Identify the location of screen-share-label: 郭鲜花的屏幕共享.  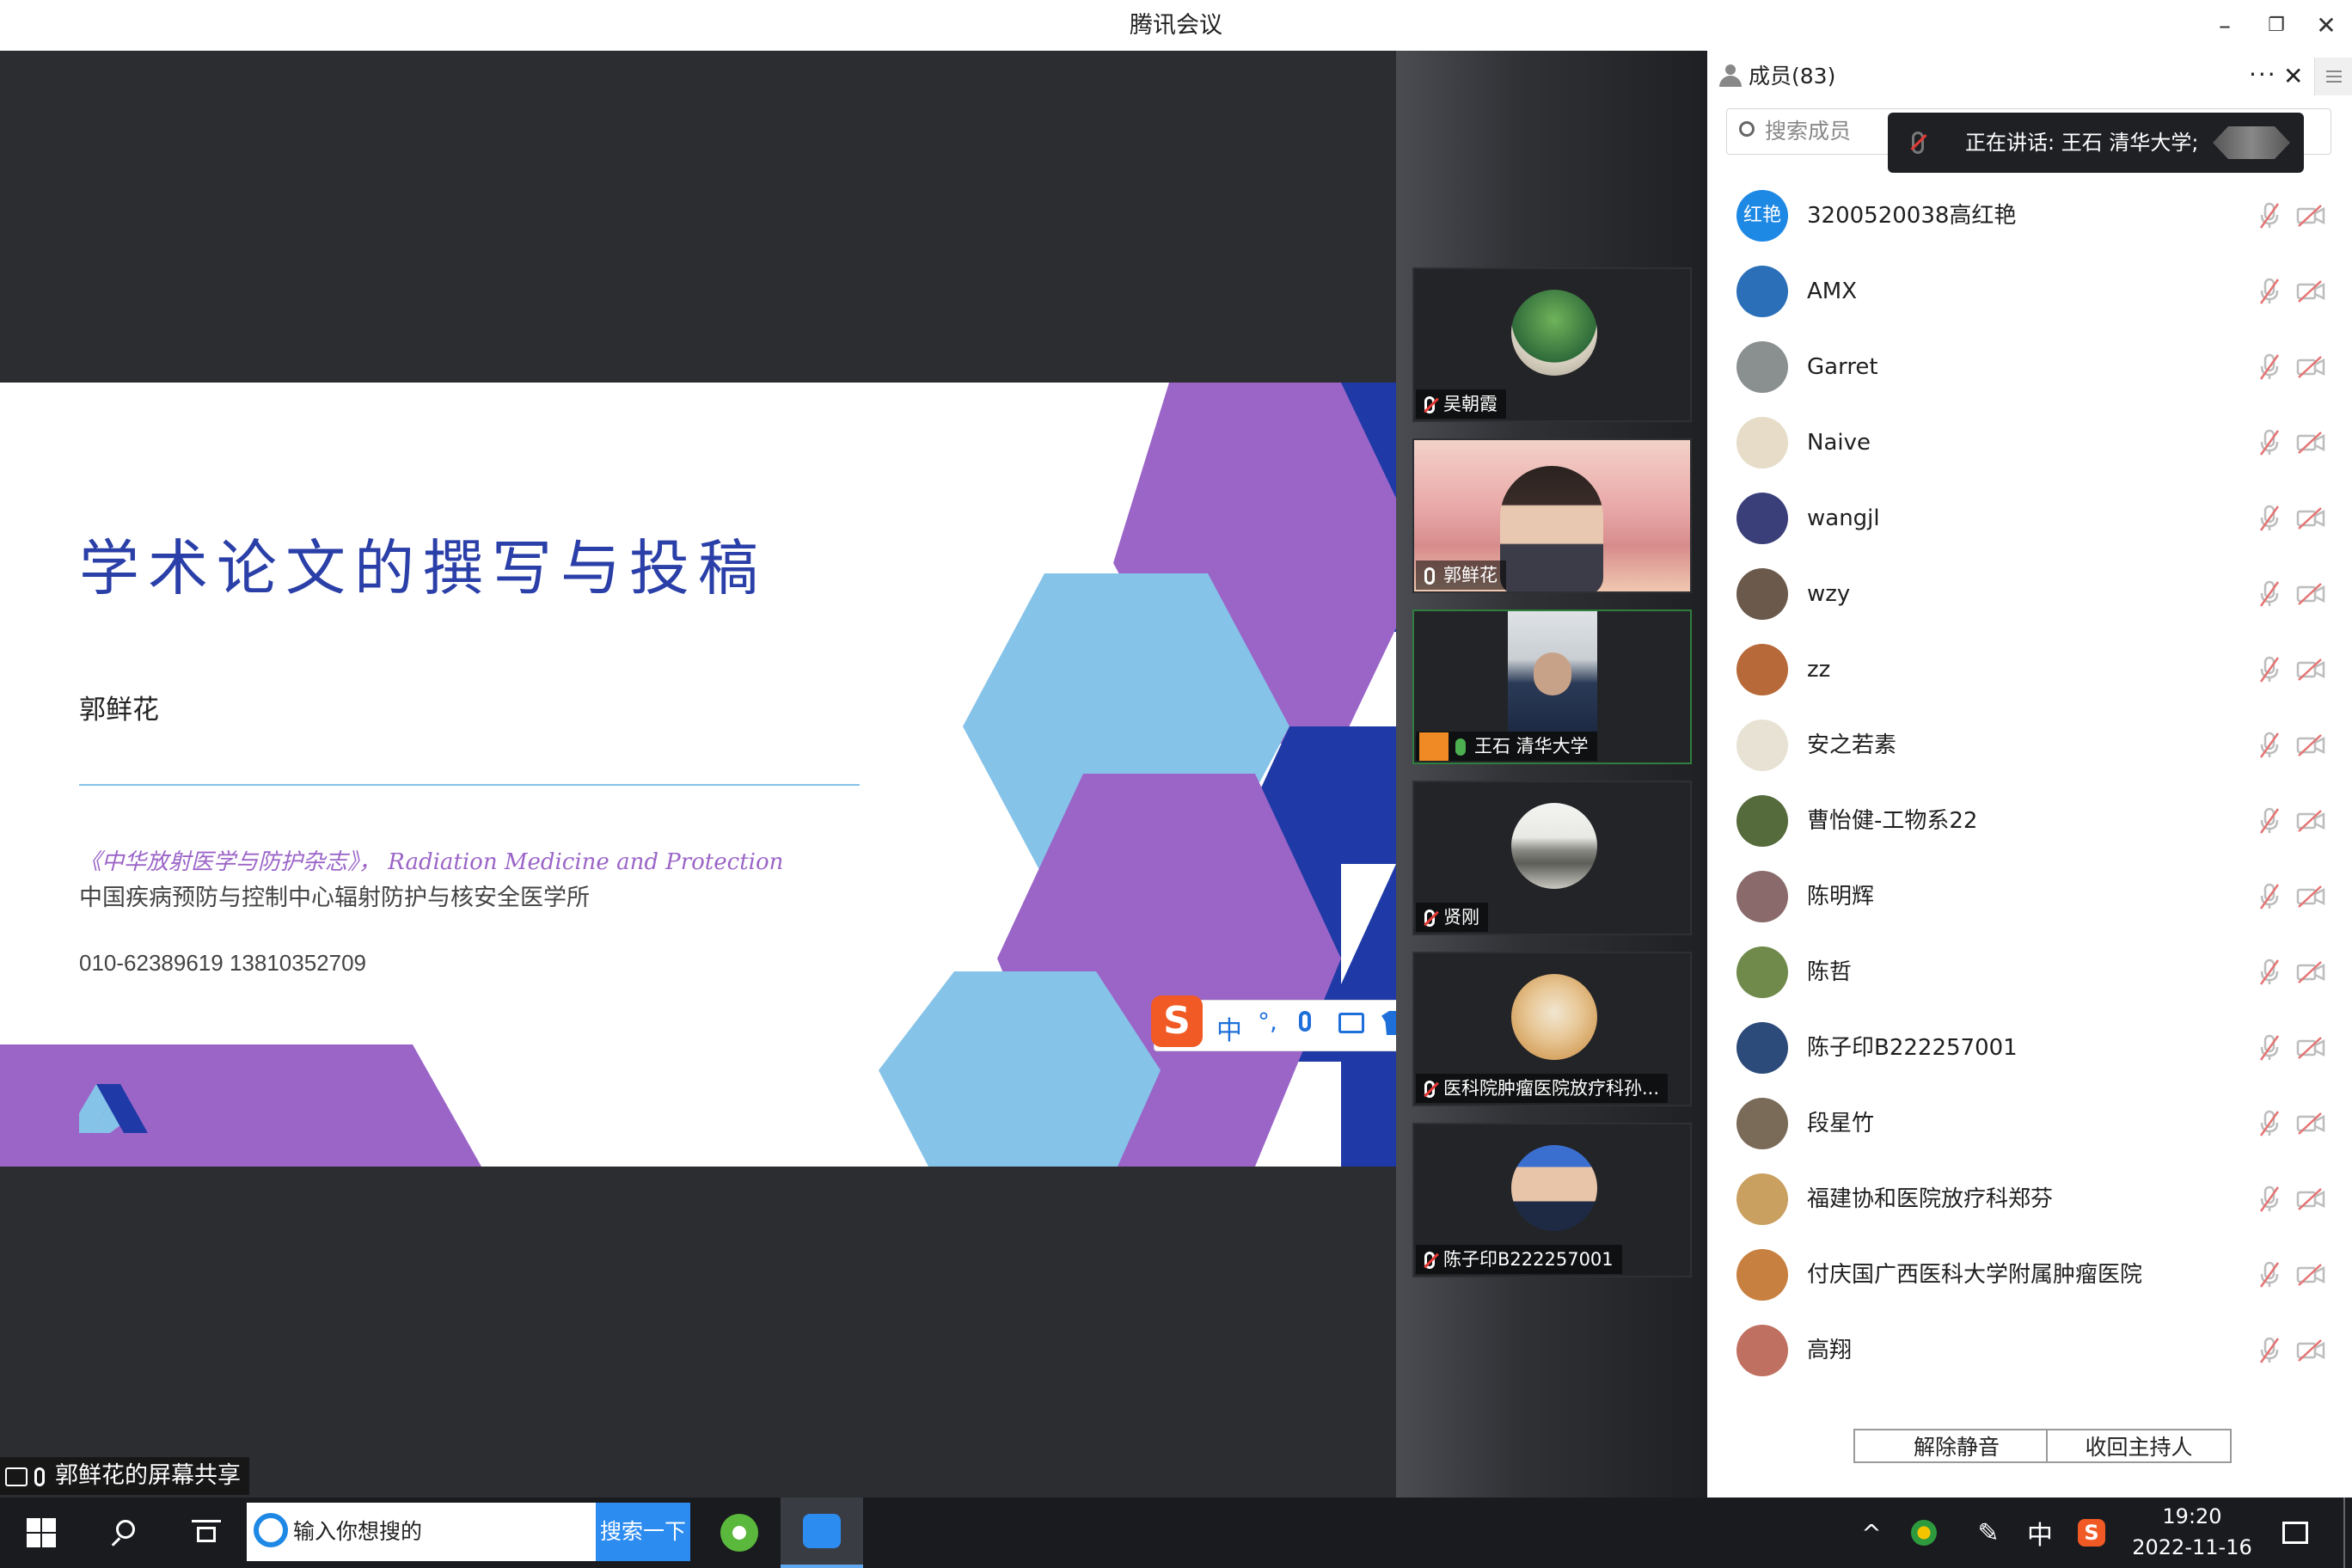
(124, 1476).